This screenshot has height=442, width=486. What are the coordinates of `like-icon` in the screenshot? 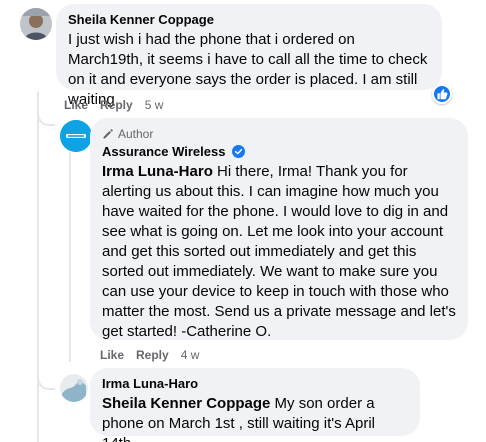 It's located at (442, 94).